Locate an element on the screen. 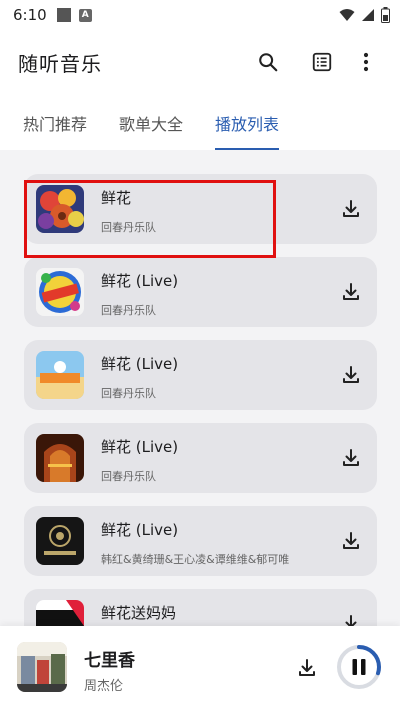 Image resolution: width=400 pixels, height=711 pixels. square-icon is located at coordinates (63, 15).